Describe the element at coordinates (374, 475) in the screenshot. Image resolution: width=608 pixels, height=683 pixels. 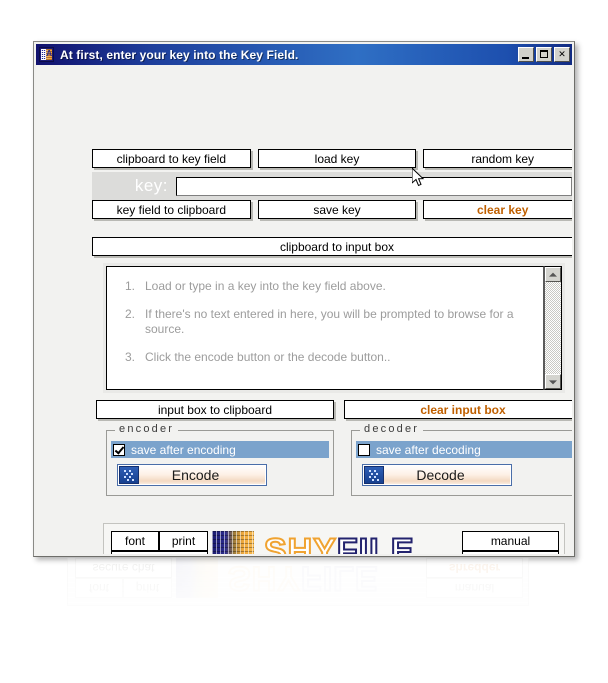
I see `decode-icon` at that location.